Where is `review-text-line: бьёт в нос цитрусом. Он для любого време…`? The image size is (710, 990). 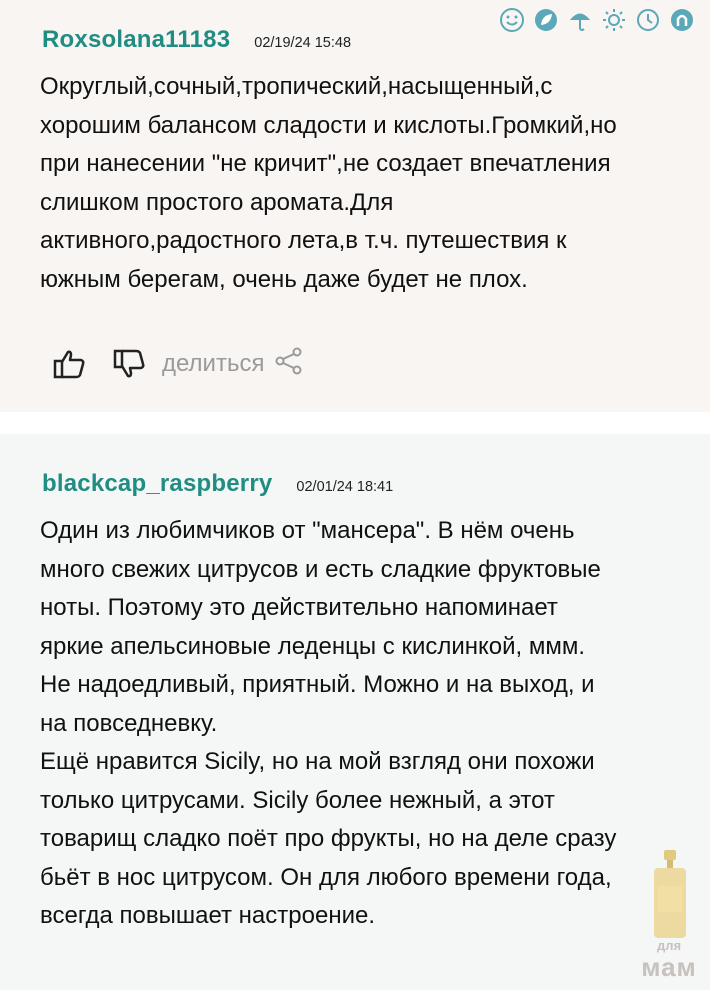 review-text-line: бьёт в нос цитрусом. Он для любого време… is located at coordinates (326, 877).